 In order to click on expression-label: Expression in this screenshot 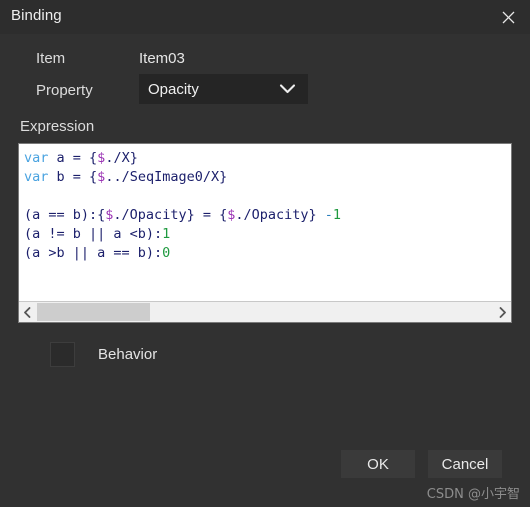, I will do `click(57, 126)`.